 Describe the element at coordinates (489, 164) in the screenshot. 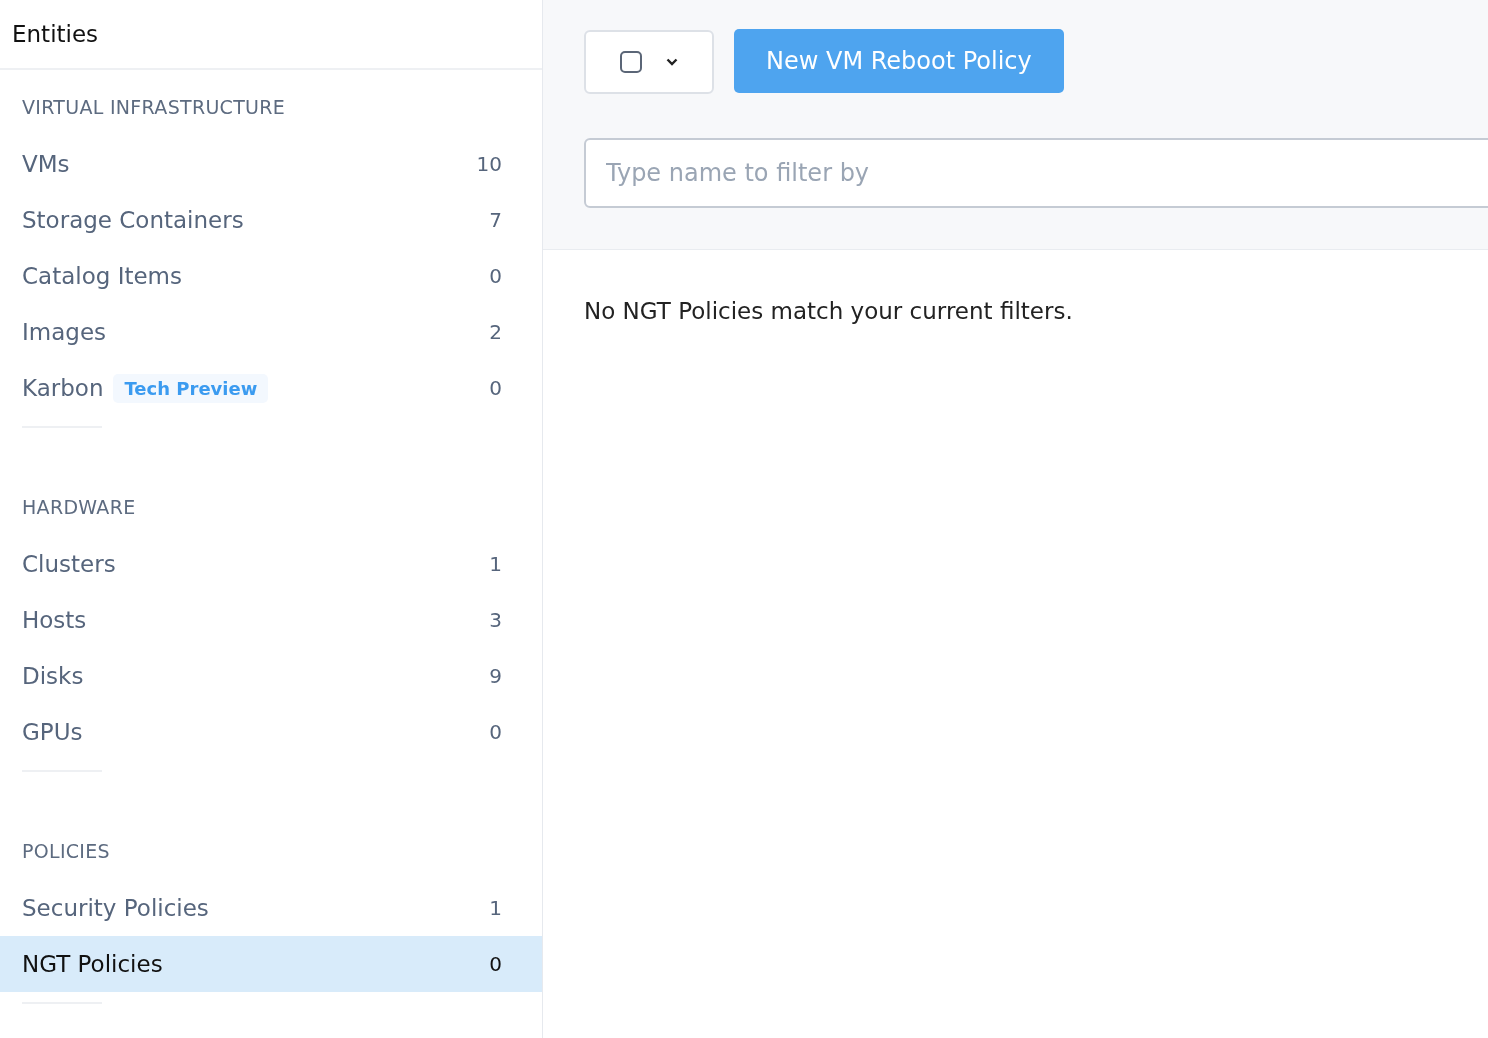

I see `item-count: 10` at that location.